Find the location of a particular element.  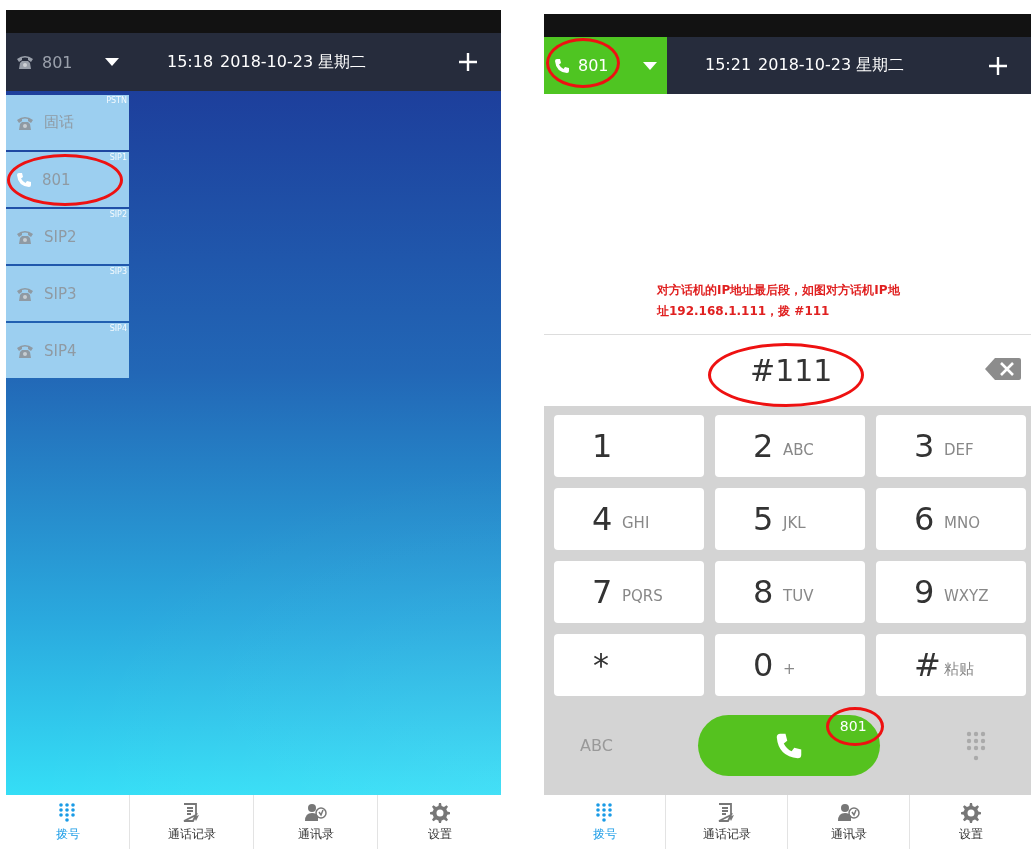

account-tag: SIP1 is located at coordinates (118, 157).